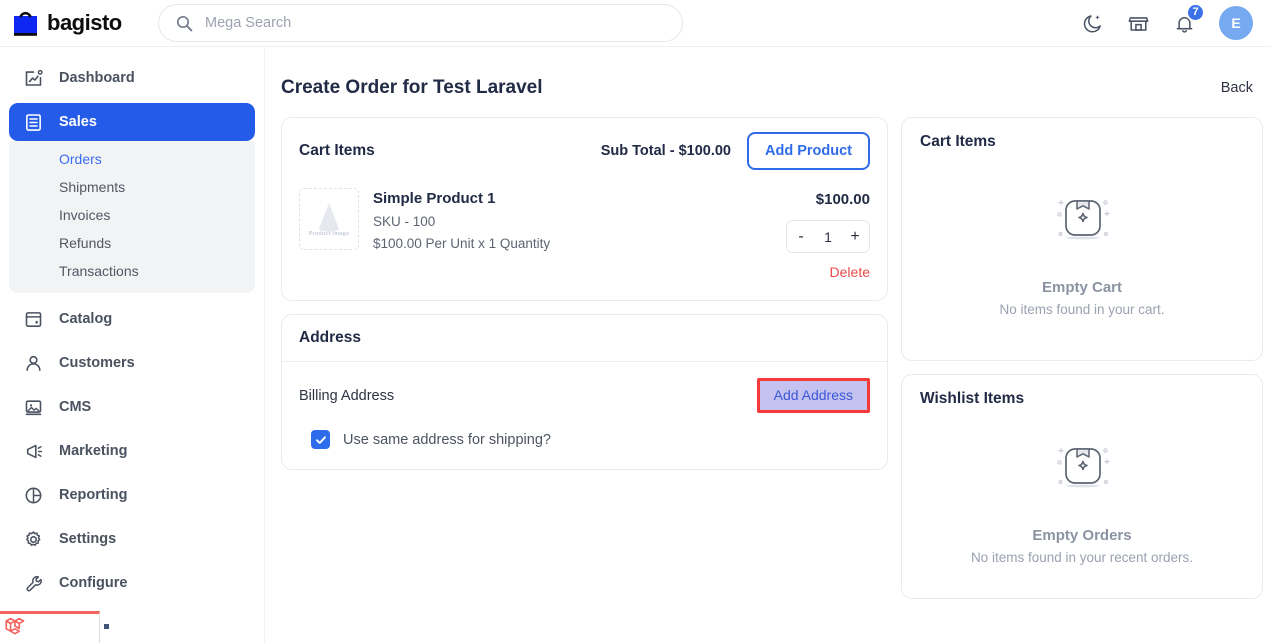  What do you see at coordinates (97, 78) in the screenshot?
I see `sidebar-item-label: Dashboard` at bounding box center [97, 78].